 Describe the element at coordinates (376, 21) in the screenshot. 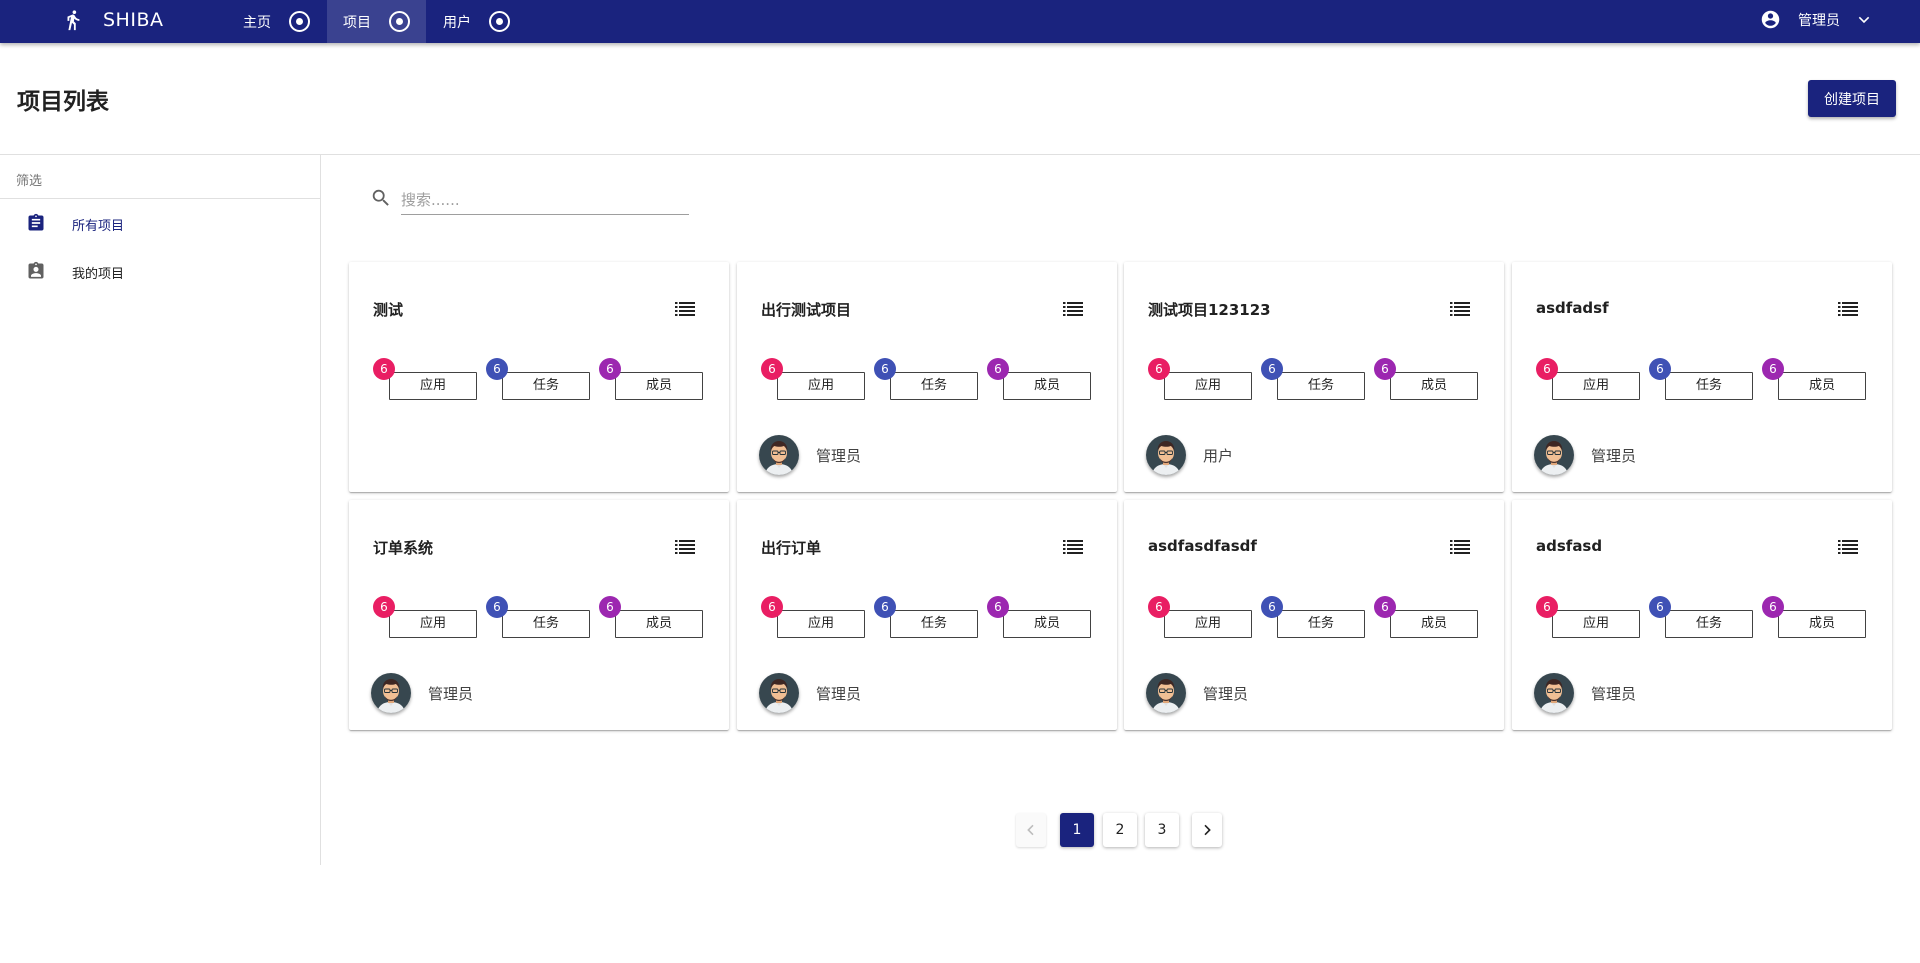

I see `nav-tab-projects: 项目` at that location.